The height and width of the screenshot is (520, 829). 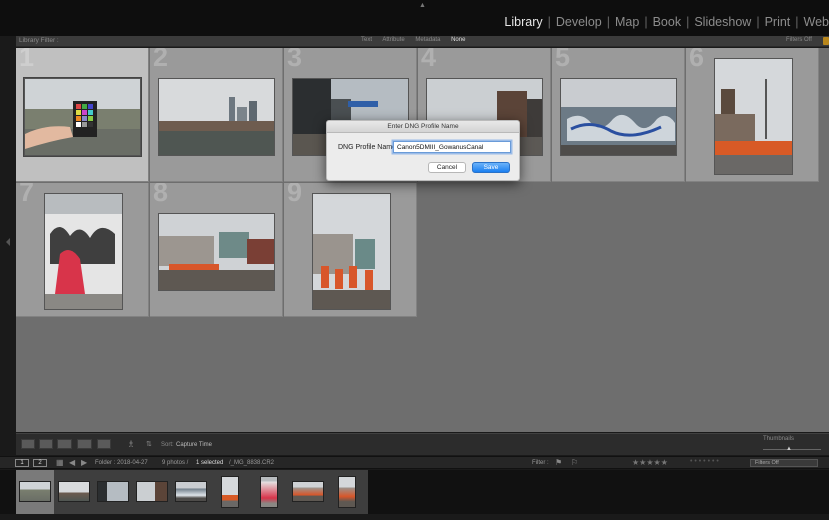 What do you see at coordinates (778, 22) in the screenshot?
I see `module-print: Print` at bounding box center [778, 22].